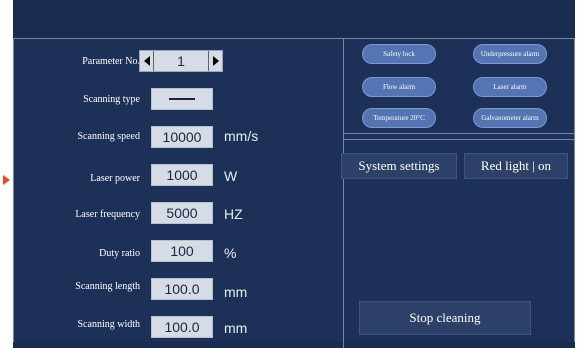 The image size is (586, 348). I want to click on red-light-toggle-button: Red light | on, so click(516, 166).